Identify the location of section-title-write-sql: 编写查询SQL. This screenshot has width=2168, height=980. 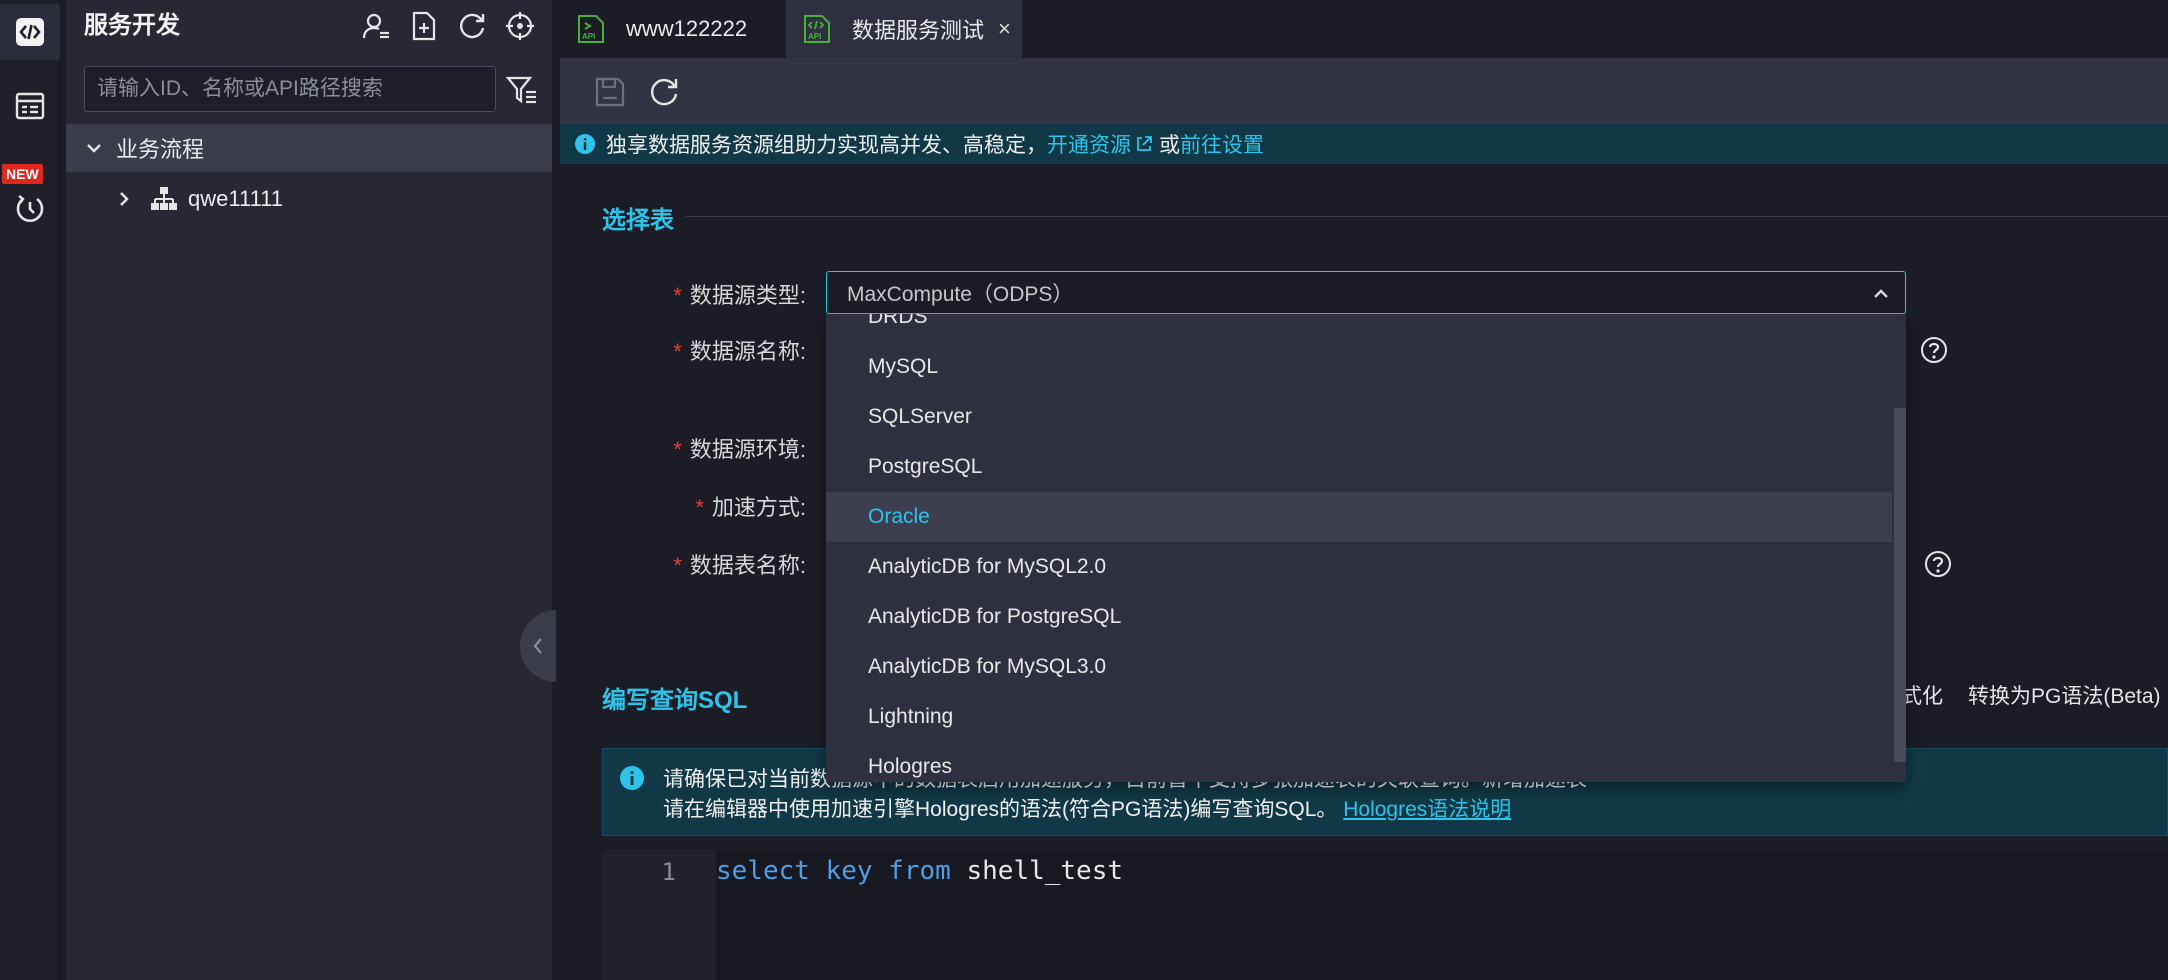
(675, 700).